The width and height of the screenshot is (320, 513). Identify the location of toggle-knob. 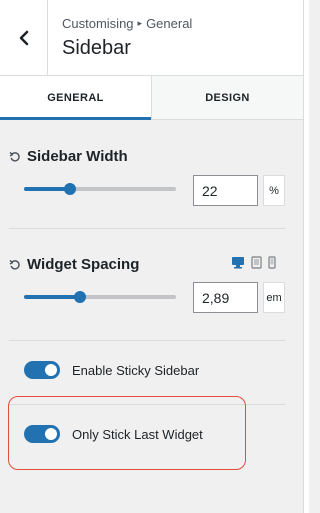
(51, 370).